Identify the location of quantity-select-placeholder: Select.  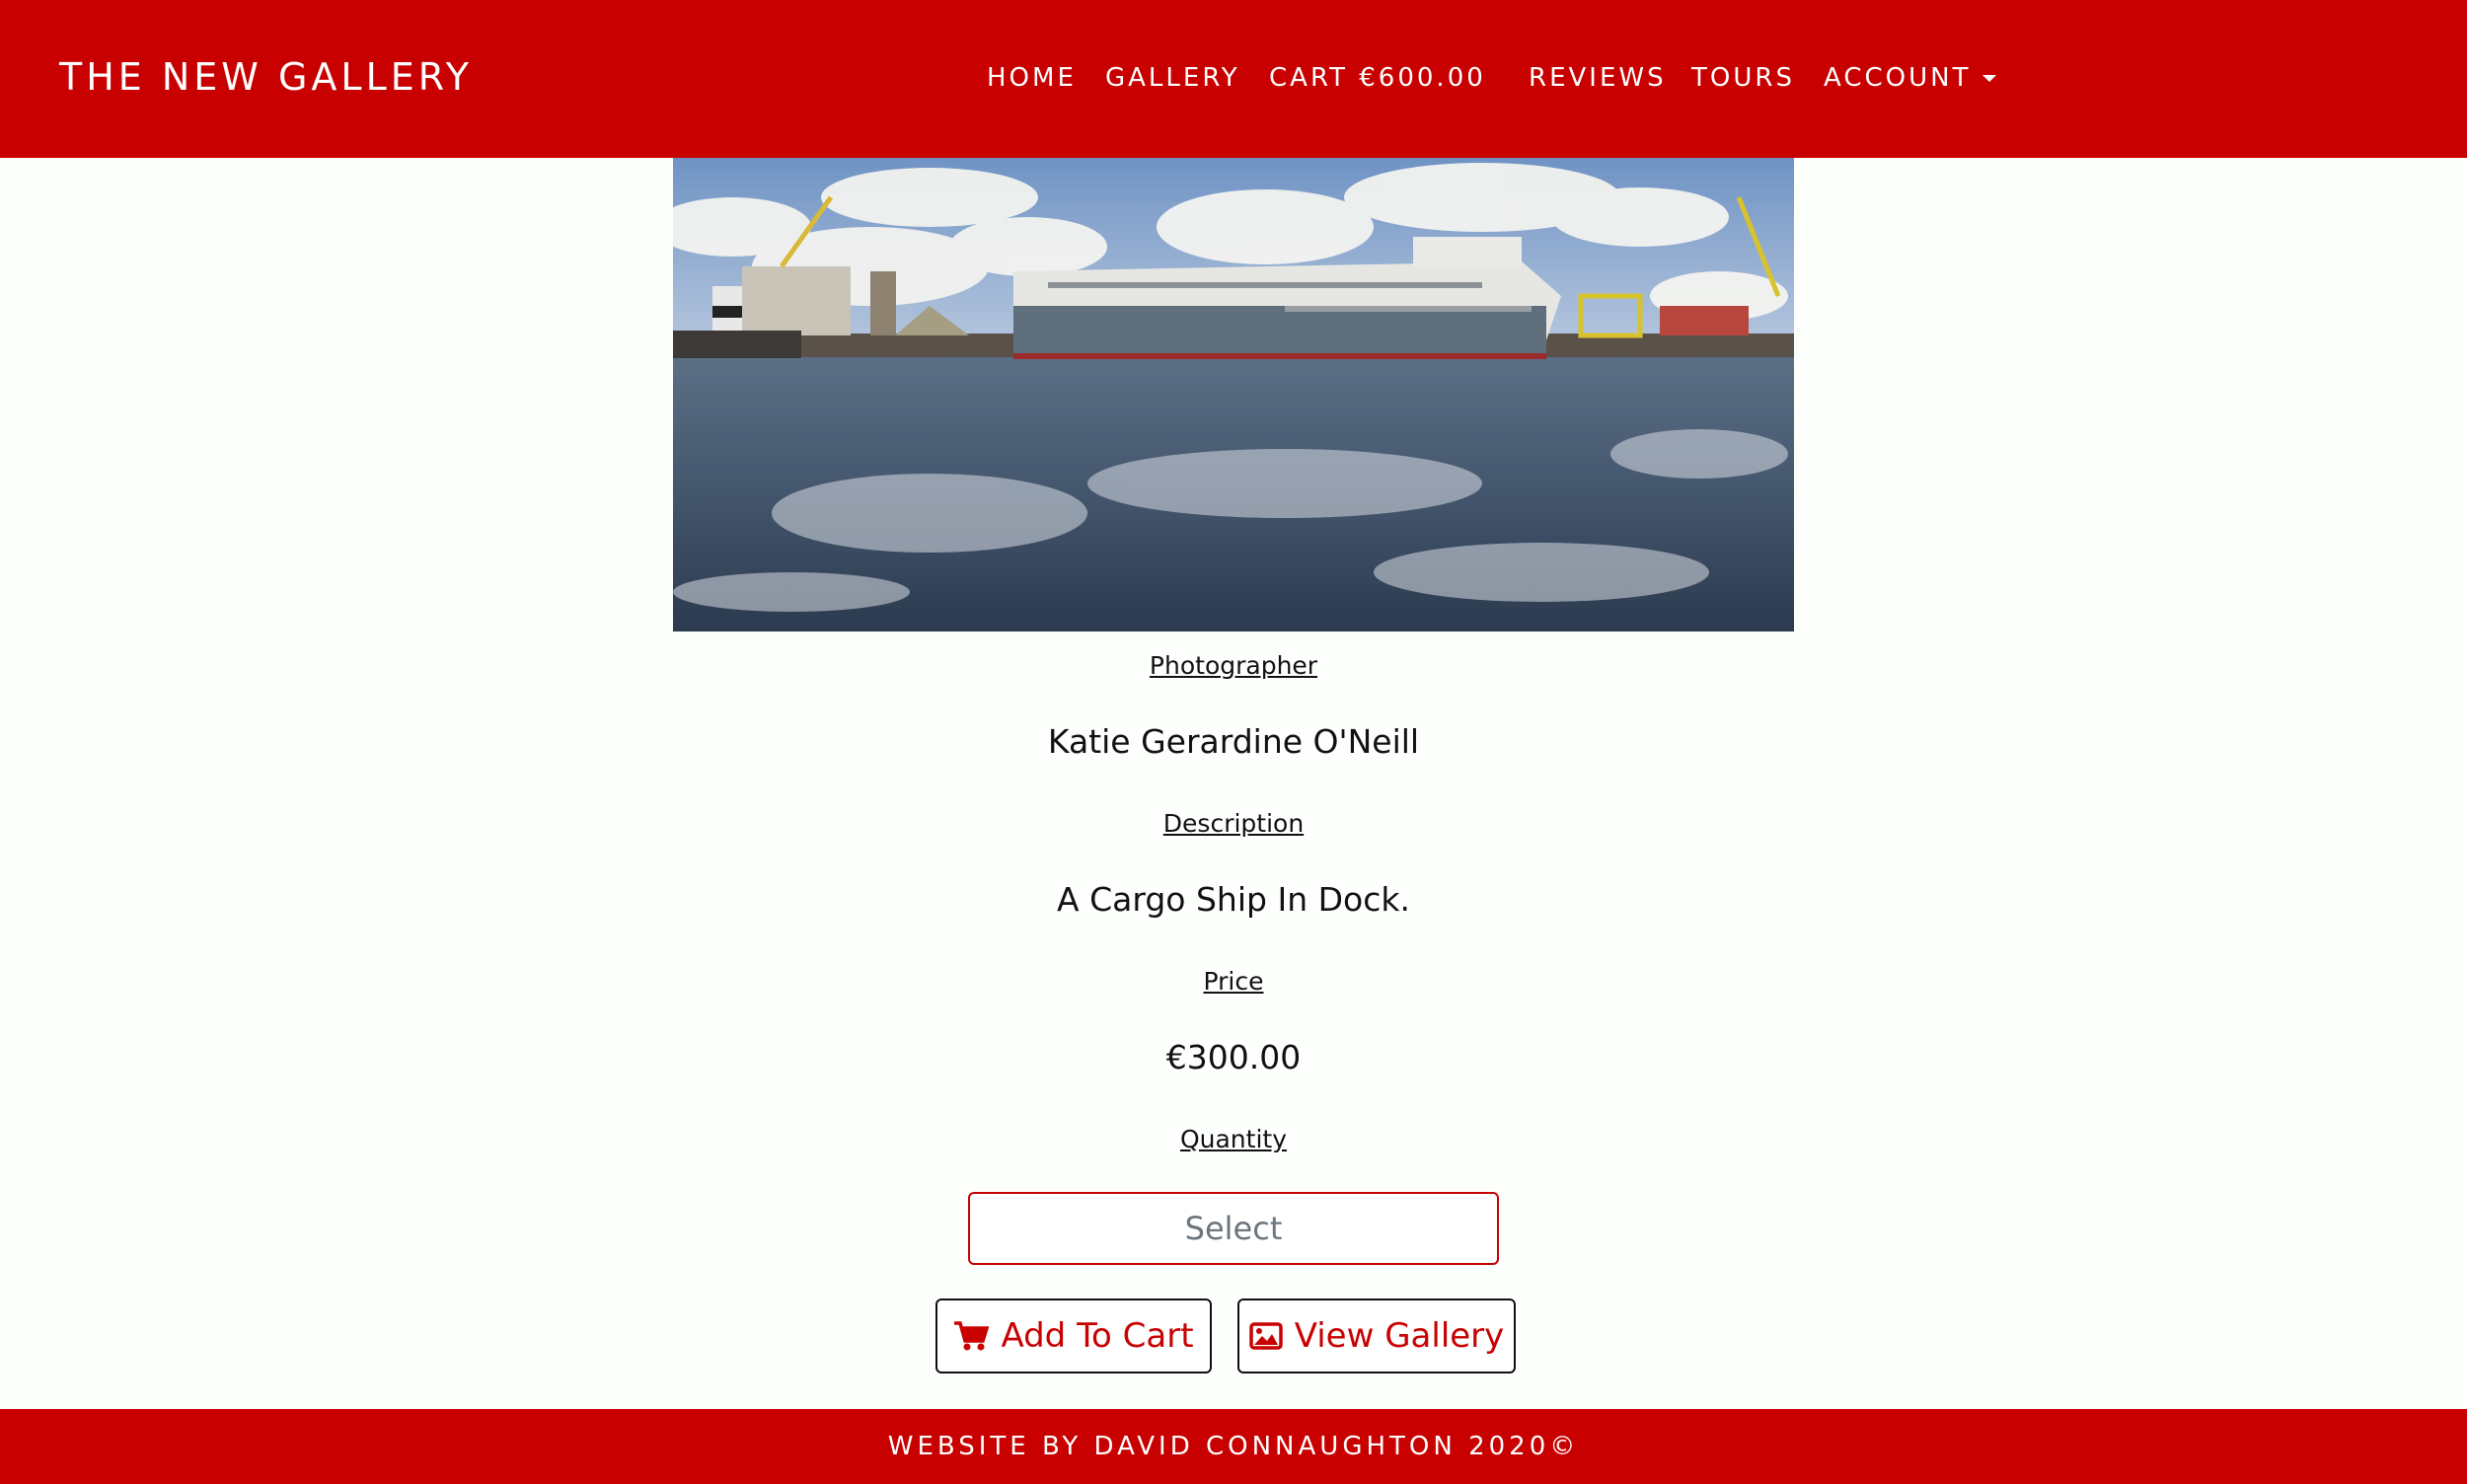
(1233, 1228).